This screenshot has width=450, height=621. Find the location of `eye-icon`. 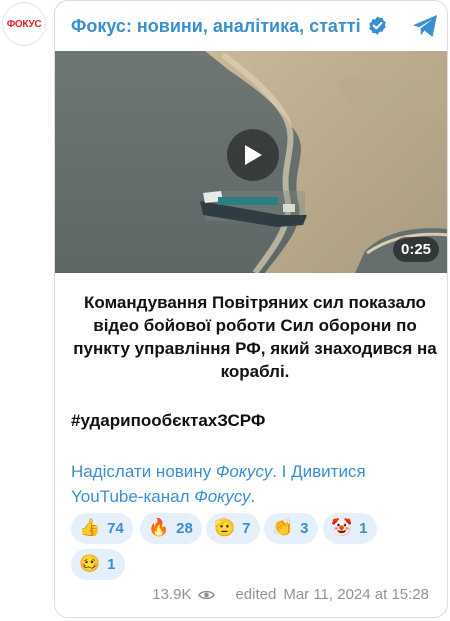

eye-icon is located at coordinates (207, 594).